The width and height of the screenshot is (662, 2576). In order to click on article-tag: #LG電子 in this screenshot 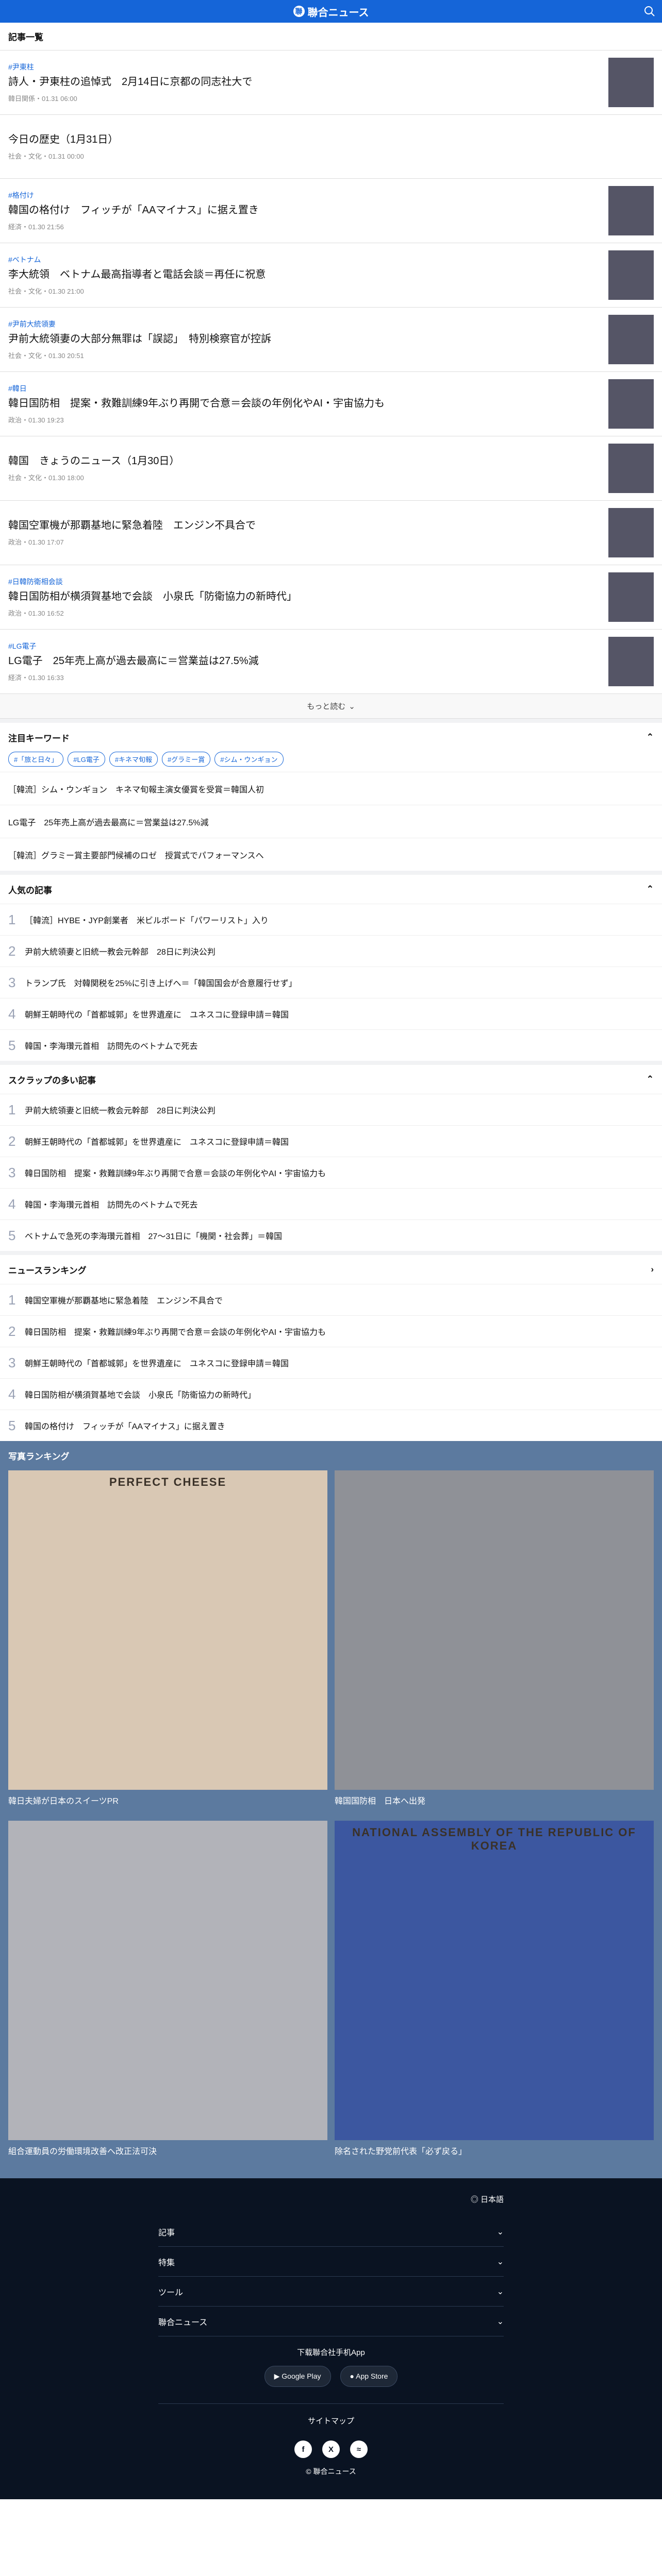, I will do `click(303, 646)`.